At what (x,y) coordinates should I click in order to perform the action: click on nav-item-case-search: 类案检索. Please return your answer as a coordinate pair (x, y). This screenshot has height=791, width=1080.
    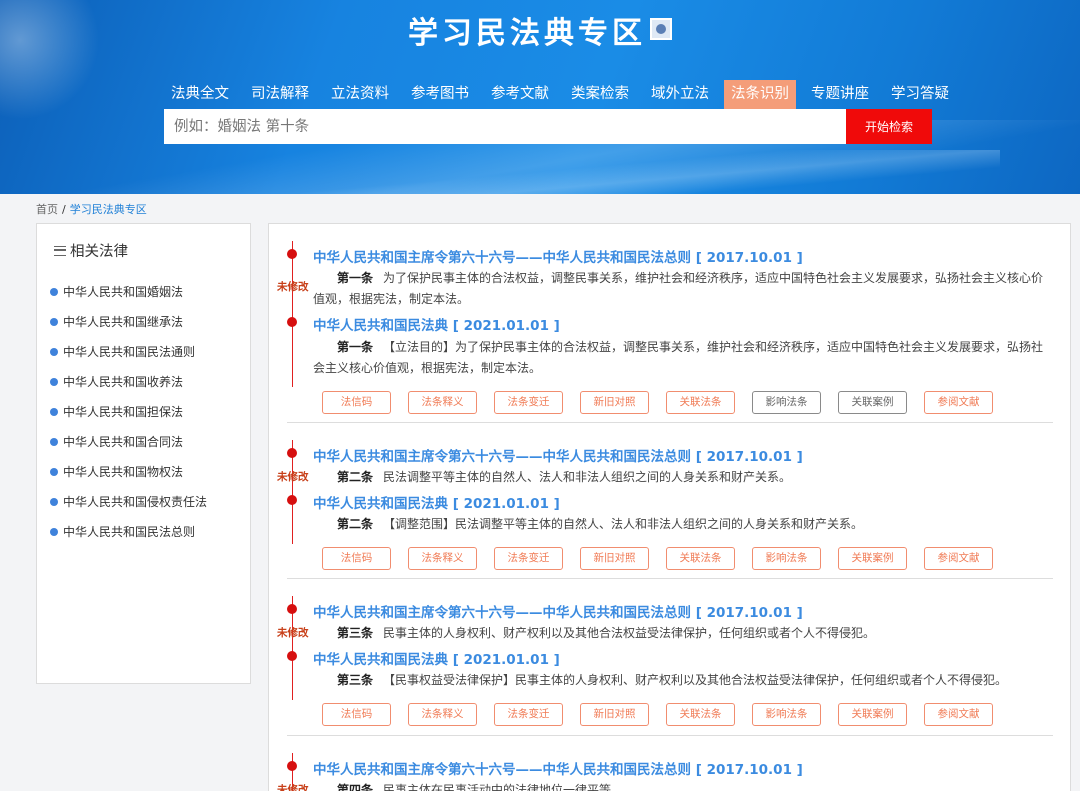
    Looking at the image, I should click on (600, 94).